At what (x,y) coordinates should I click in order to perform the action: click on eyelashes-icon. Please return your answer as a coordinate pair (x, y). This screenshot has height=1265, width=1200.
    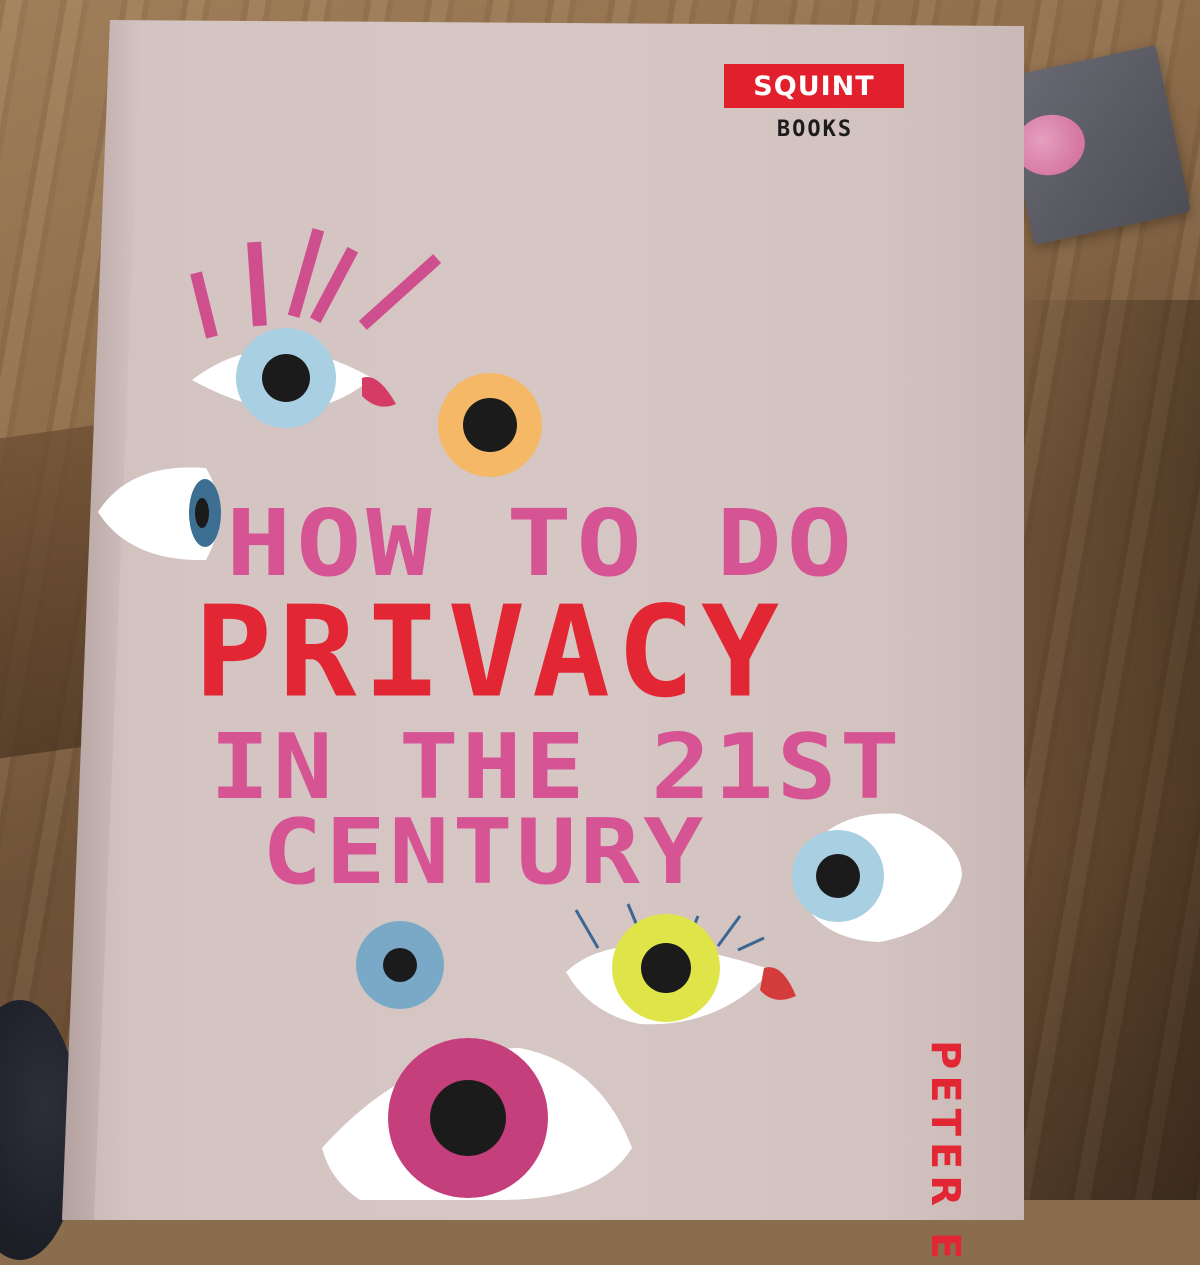
    Looking at the image, I should click on (316, 283).